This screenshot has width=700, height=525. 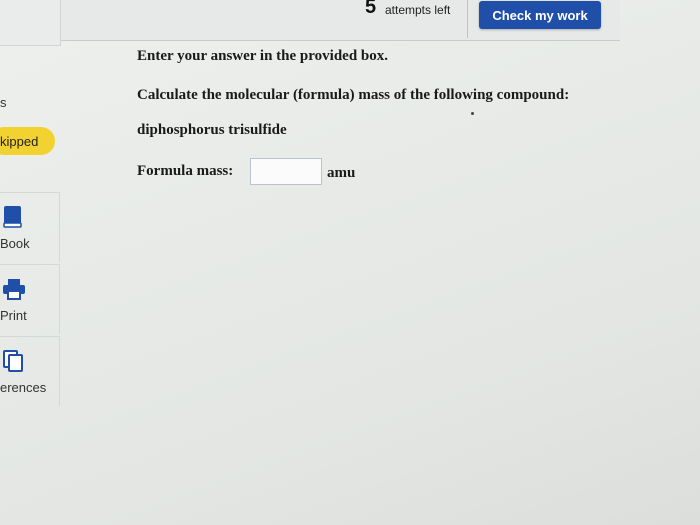 What do you see at coordinates (263, 56) in the screenshot?
I see `instruction-text: Enter your answer in the provided box.` at bounding box center [263, 56].